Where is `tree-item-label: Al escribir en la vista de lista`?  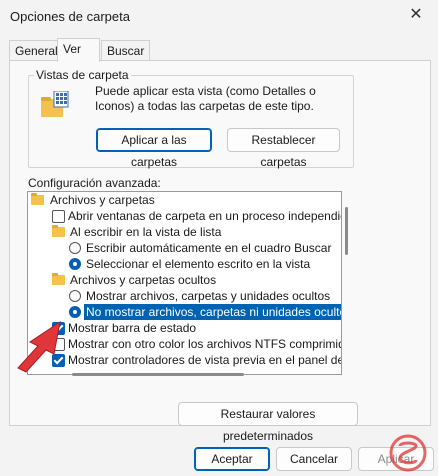
tree-item-label: Al escribir en la vista de lista is located at coordinates (146, 232).